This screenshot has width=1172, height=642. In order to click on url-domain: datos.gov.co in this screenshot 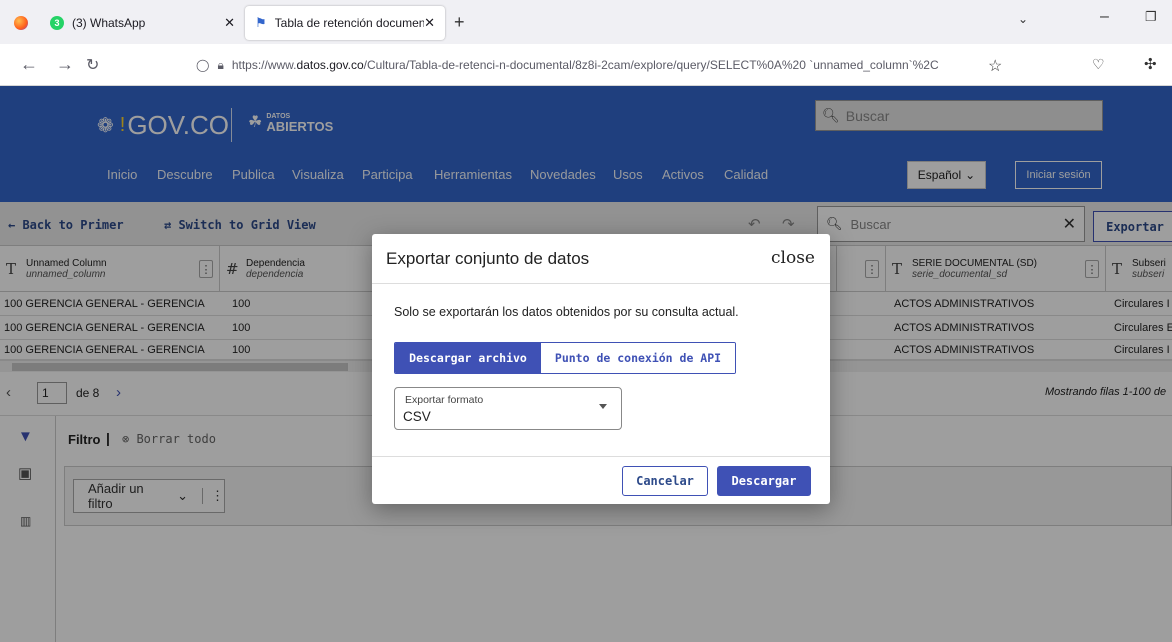, I will do `click(330, 65)`.